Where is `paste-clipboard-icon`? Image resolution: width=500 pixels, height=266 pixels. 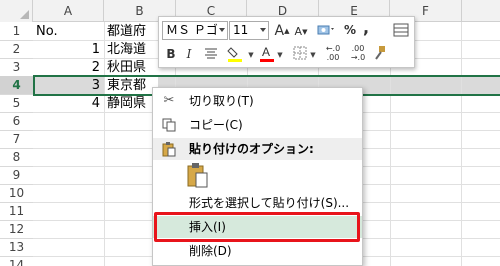
paste-clipboard-icon is located at coordinates (198, 176).